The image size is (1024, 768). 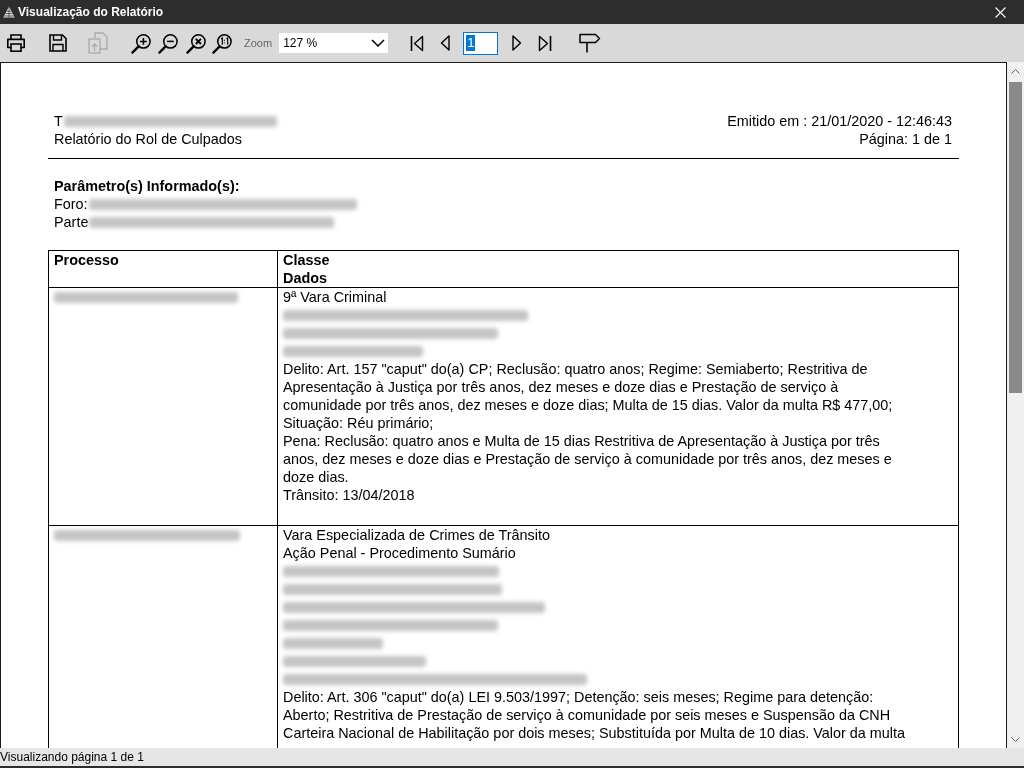 What do you see at coordinates (9, 12) in the screenshot?
I see `striped-triangle-icon` at bounding box center [9, 12].